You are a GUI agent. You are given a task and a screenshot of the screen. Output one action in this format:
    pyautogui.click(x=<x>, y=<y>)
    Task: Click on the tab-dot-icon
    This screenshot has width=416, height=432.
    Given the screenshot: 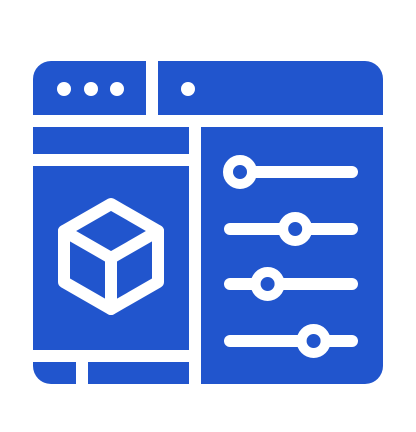 What is the action you would take?
    pyautogui.click(x=188, y=89)
    